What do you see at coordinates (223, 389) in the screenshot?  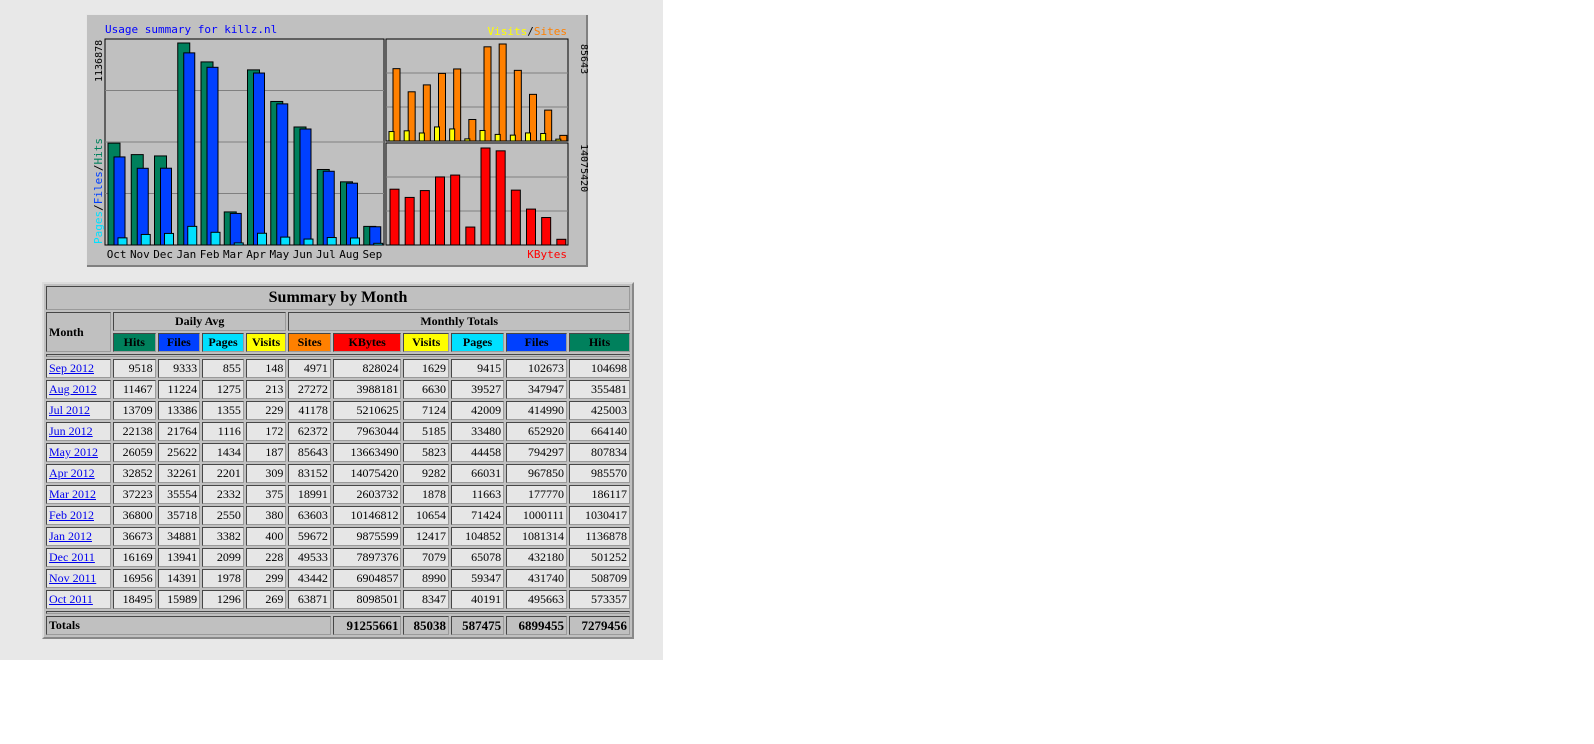 I see `cell-d-pages: 1275` at bounding box center [223, 389].